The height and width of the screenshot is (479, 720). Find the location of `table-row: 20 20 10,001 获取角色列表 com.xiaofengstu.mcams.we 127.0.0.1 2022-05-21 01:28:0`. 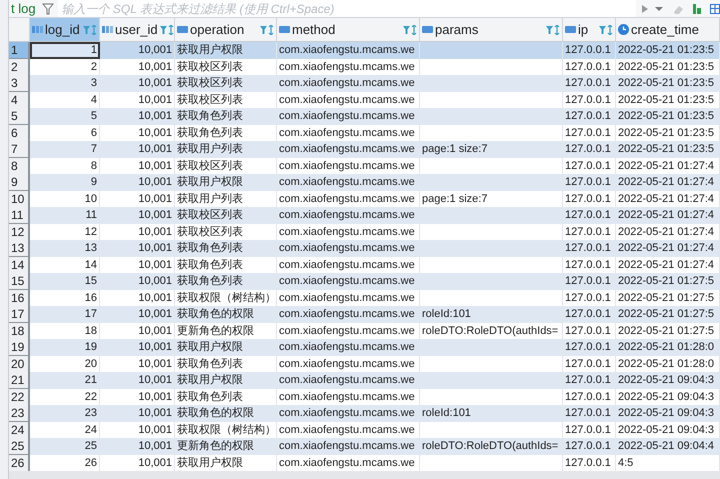

table-row: 20 20 10,001 获取角色列表 com.xiaofengstu.mcams.we 127.0.0.1 2022-05-21 01:28:0 is located at coordinates (364, 364).